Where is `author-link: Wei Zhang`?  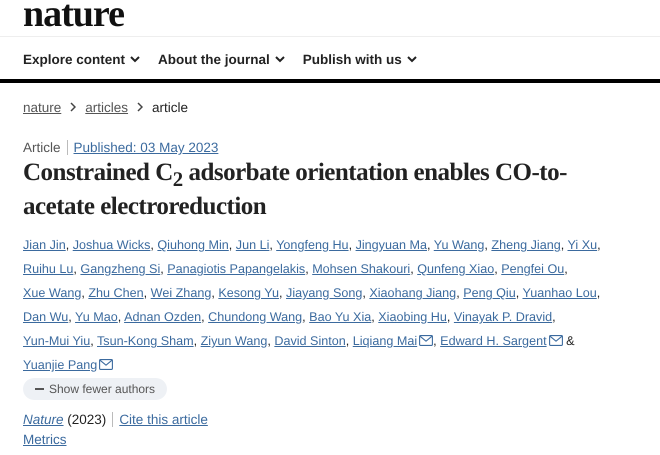
author-link: Wei Zhang is located at coordinates (181, 293).